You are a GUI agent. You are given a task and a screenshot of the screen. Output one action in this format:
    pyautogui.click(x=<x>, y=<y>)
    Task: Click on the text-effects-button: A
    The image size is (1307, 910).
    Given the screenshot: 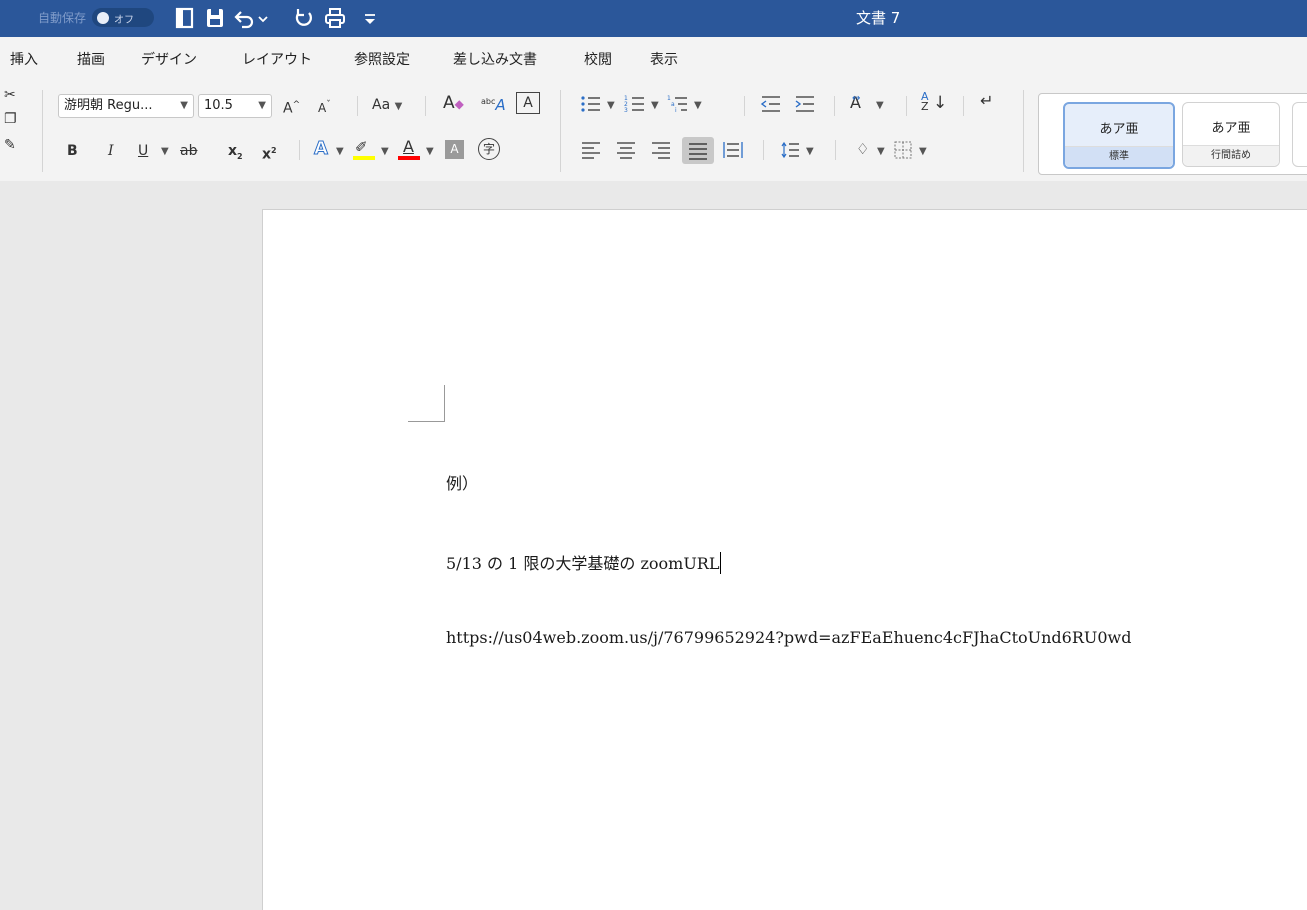 What is the action you would take?
    pyautogui.click(x=321, y=149)
    